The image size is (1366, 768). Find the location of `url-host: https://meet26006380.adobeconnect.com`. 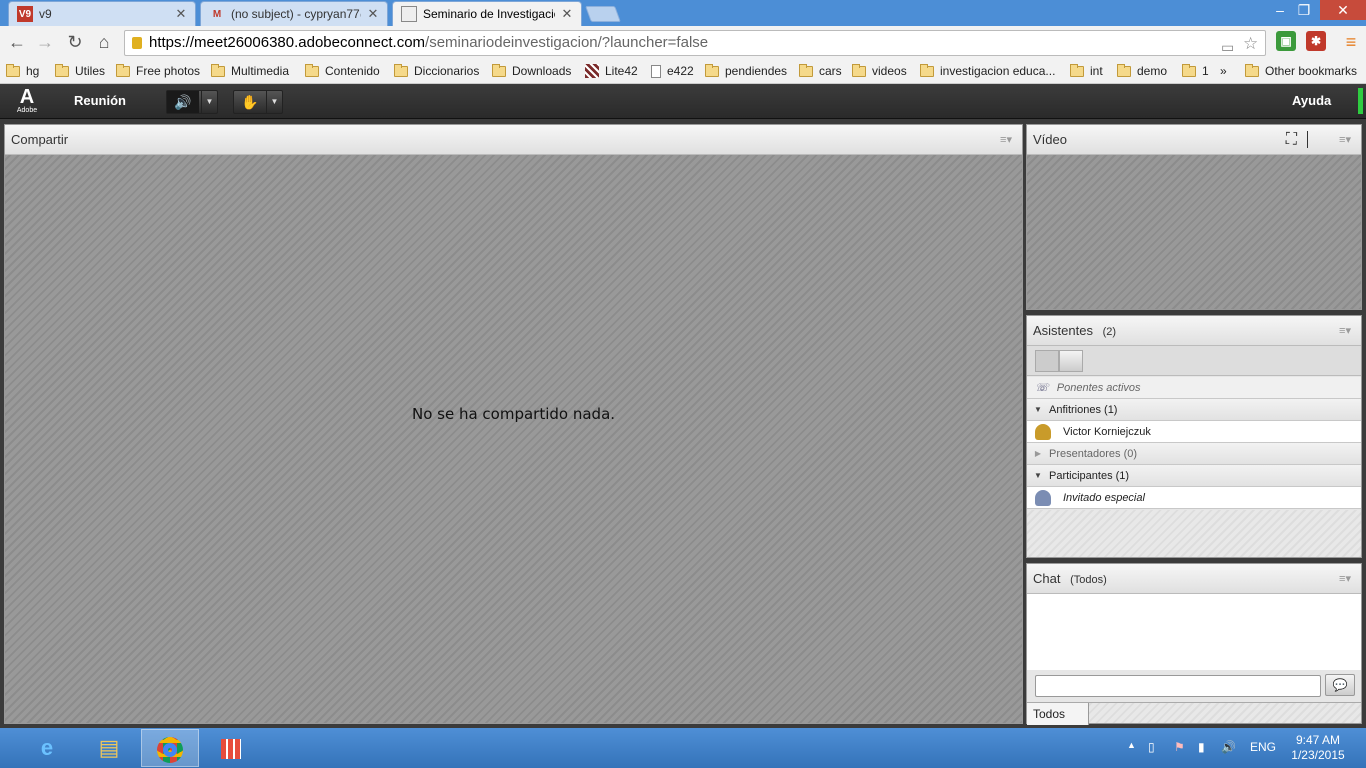

url-host: https://meet26006380.adobeconnect.com is located at coordinates (287, 42).